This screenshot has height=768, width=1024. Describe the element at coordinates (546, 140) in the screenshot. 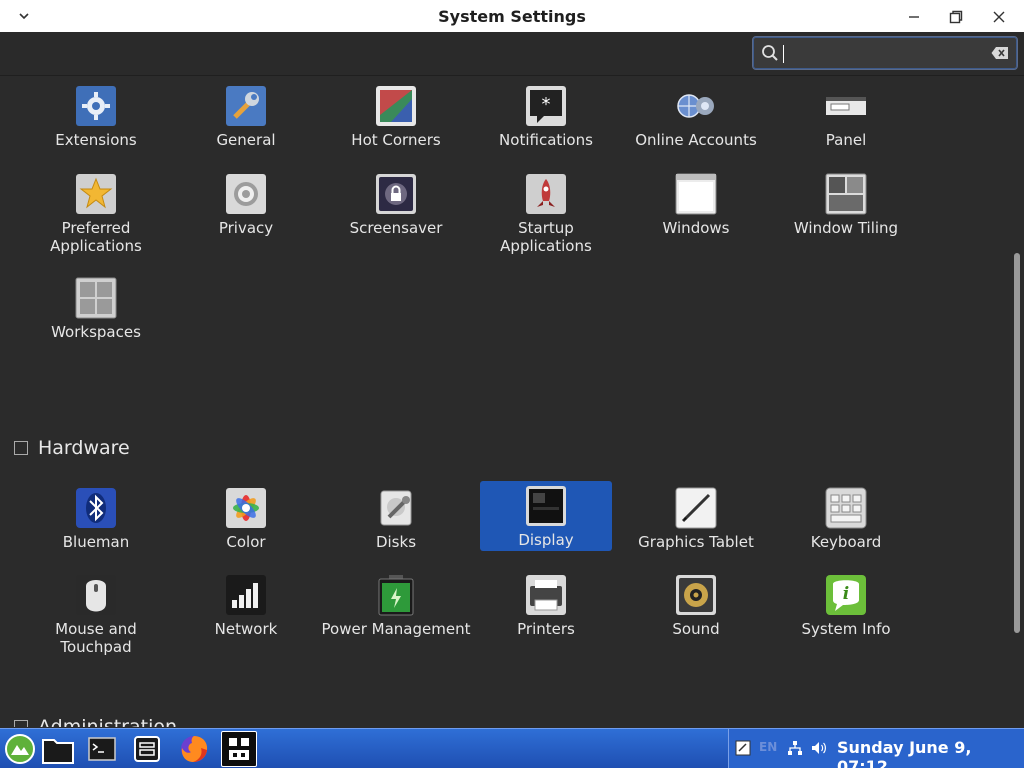

I see `settings-item-label: Notifications` at that location.